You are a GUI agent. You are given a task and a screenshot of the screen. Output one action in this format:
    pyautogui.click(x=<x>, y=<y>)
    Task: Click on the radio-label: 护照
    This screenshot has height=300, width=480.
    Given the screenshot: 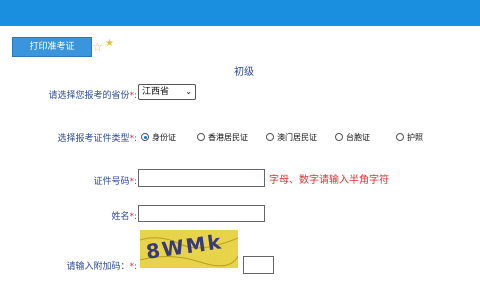 What is the action you would take?
    pyautogui.click(x=415, y=137)
    